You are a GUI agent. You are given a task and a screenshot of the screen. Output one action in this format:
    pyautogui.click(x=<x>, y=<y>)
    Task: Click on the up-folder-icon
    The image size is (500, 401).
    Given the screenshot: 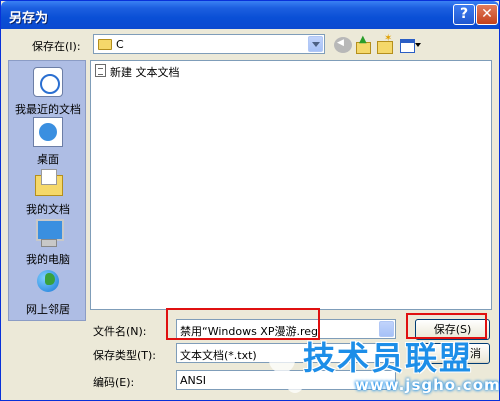 What is the action you would take?
    pyautogui.click(x=364, y=44)
    